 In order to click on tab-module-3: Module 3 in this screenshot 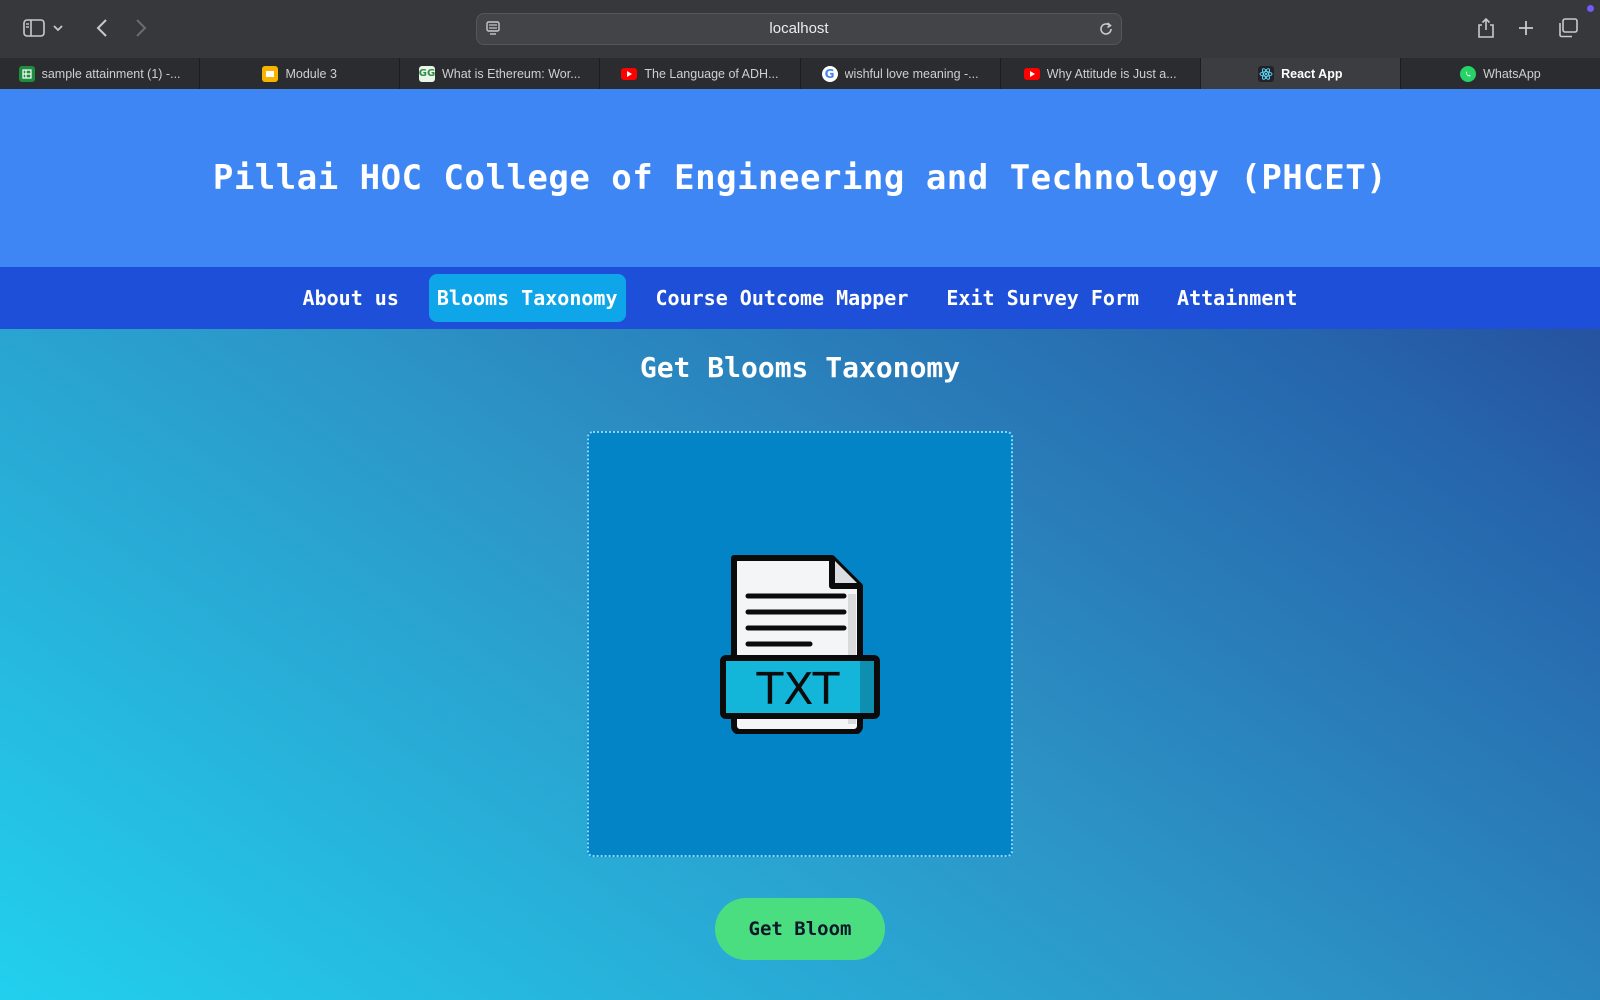, I will do `click(300, 73)`.